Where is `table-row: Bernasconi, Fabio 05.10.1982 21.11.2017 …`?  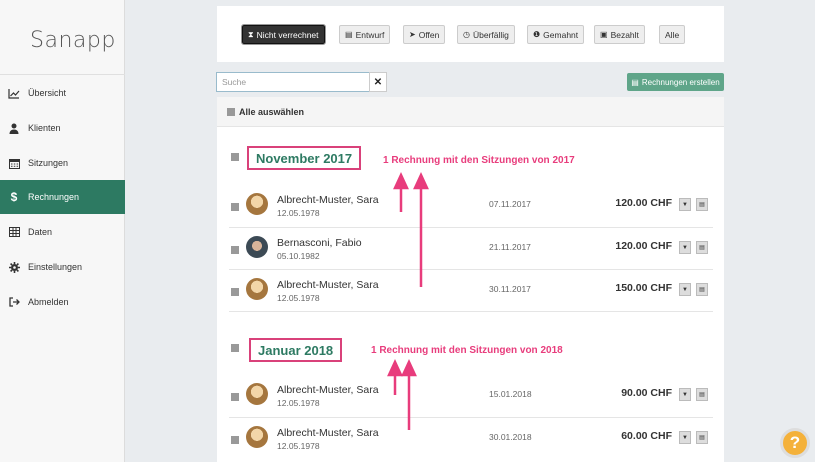 table-row: Bernasconi, Fabio 05.10.1982 21.11.2017 … is located at coordinates (470, 249).